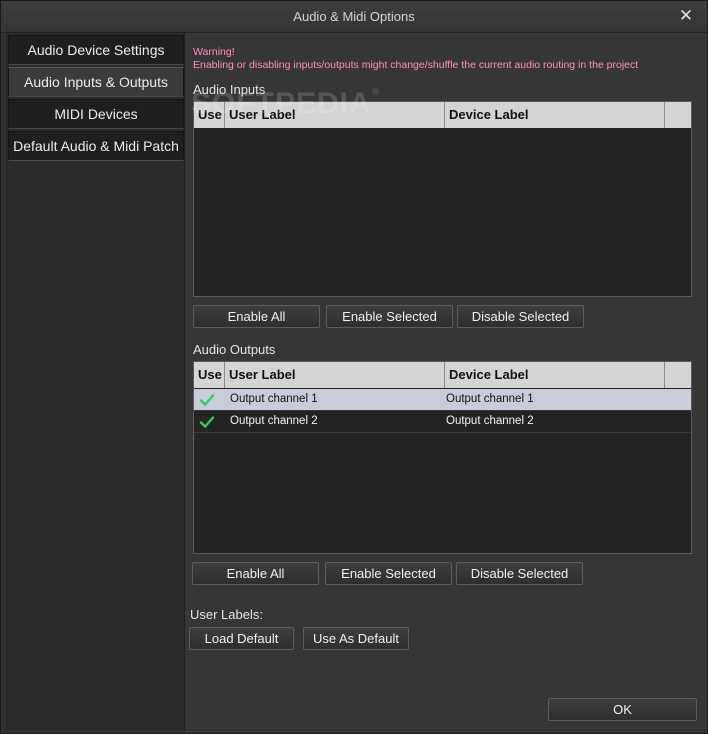 The image size is (708, 734). Describe the element at coordinates (255, 573) in the screenshot. I see `outputs-enable-all-button: Enable All` at that location.